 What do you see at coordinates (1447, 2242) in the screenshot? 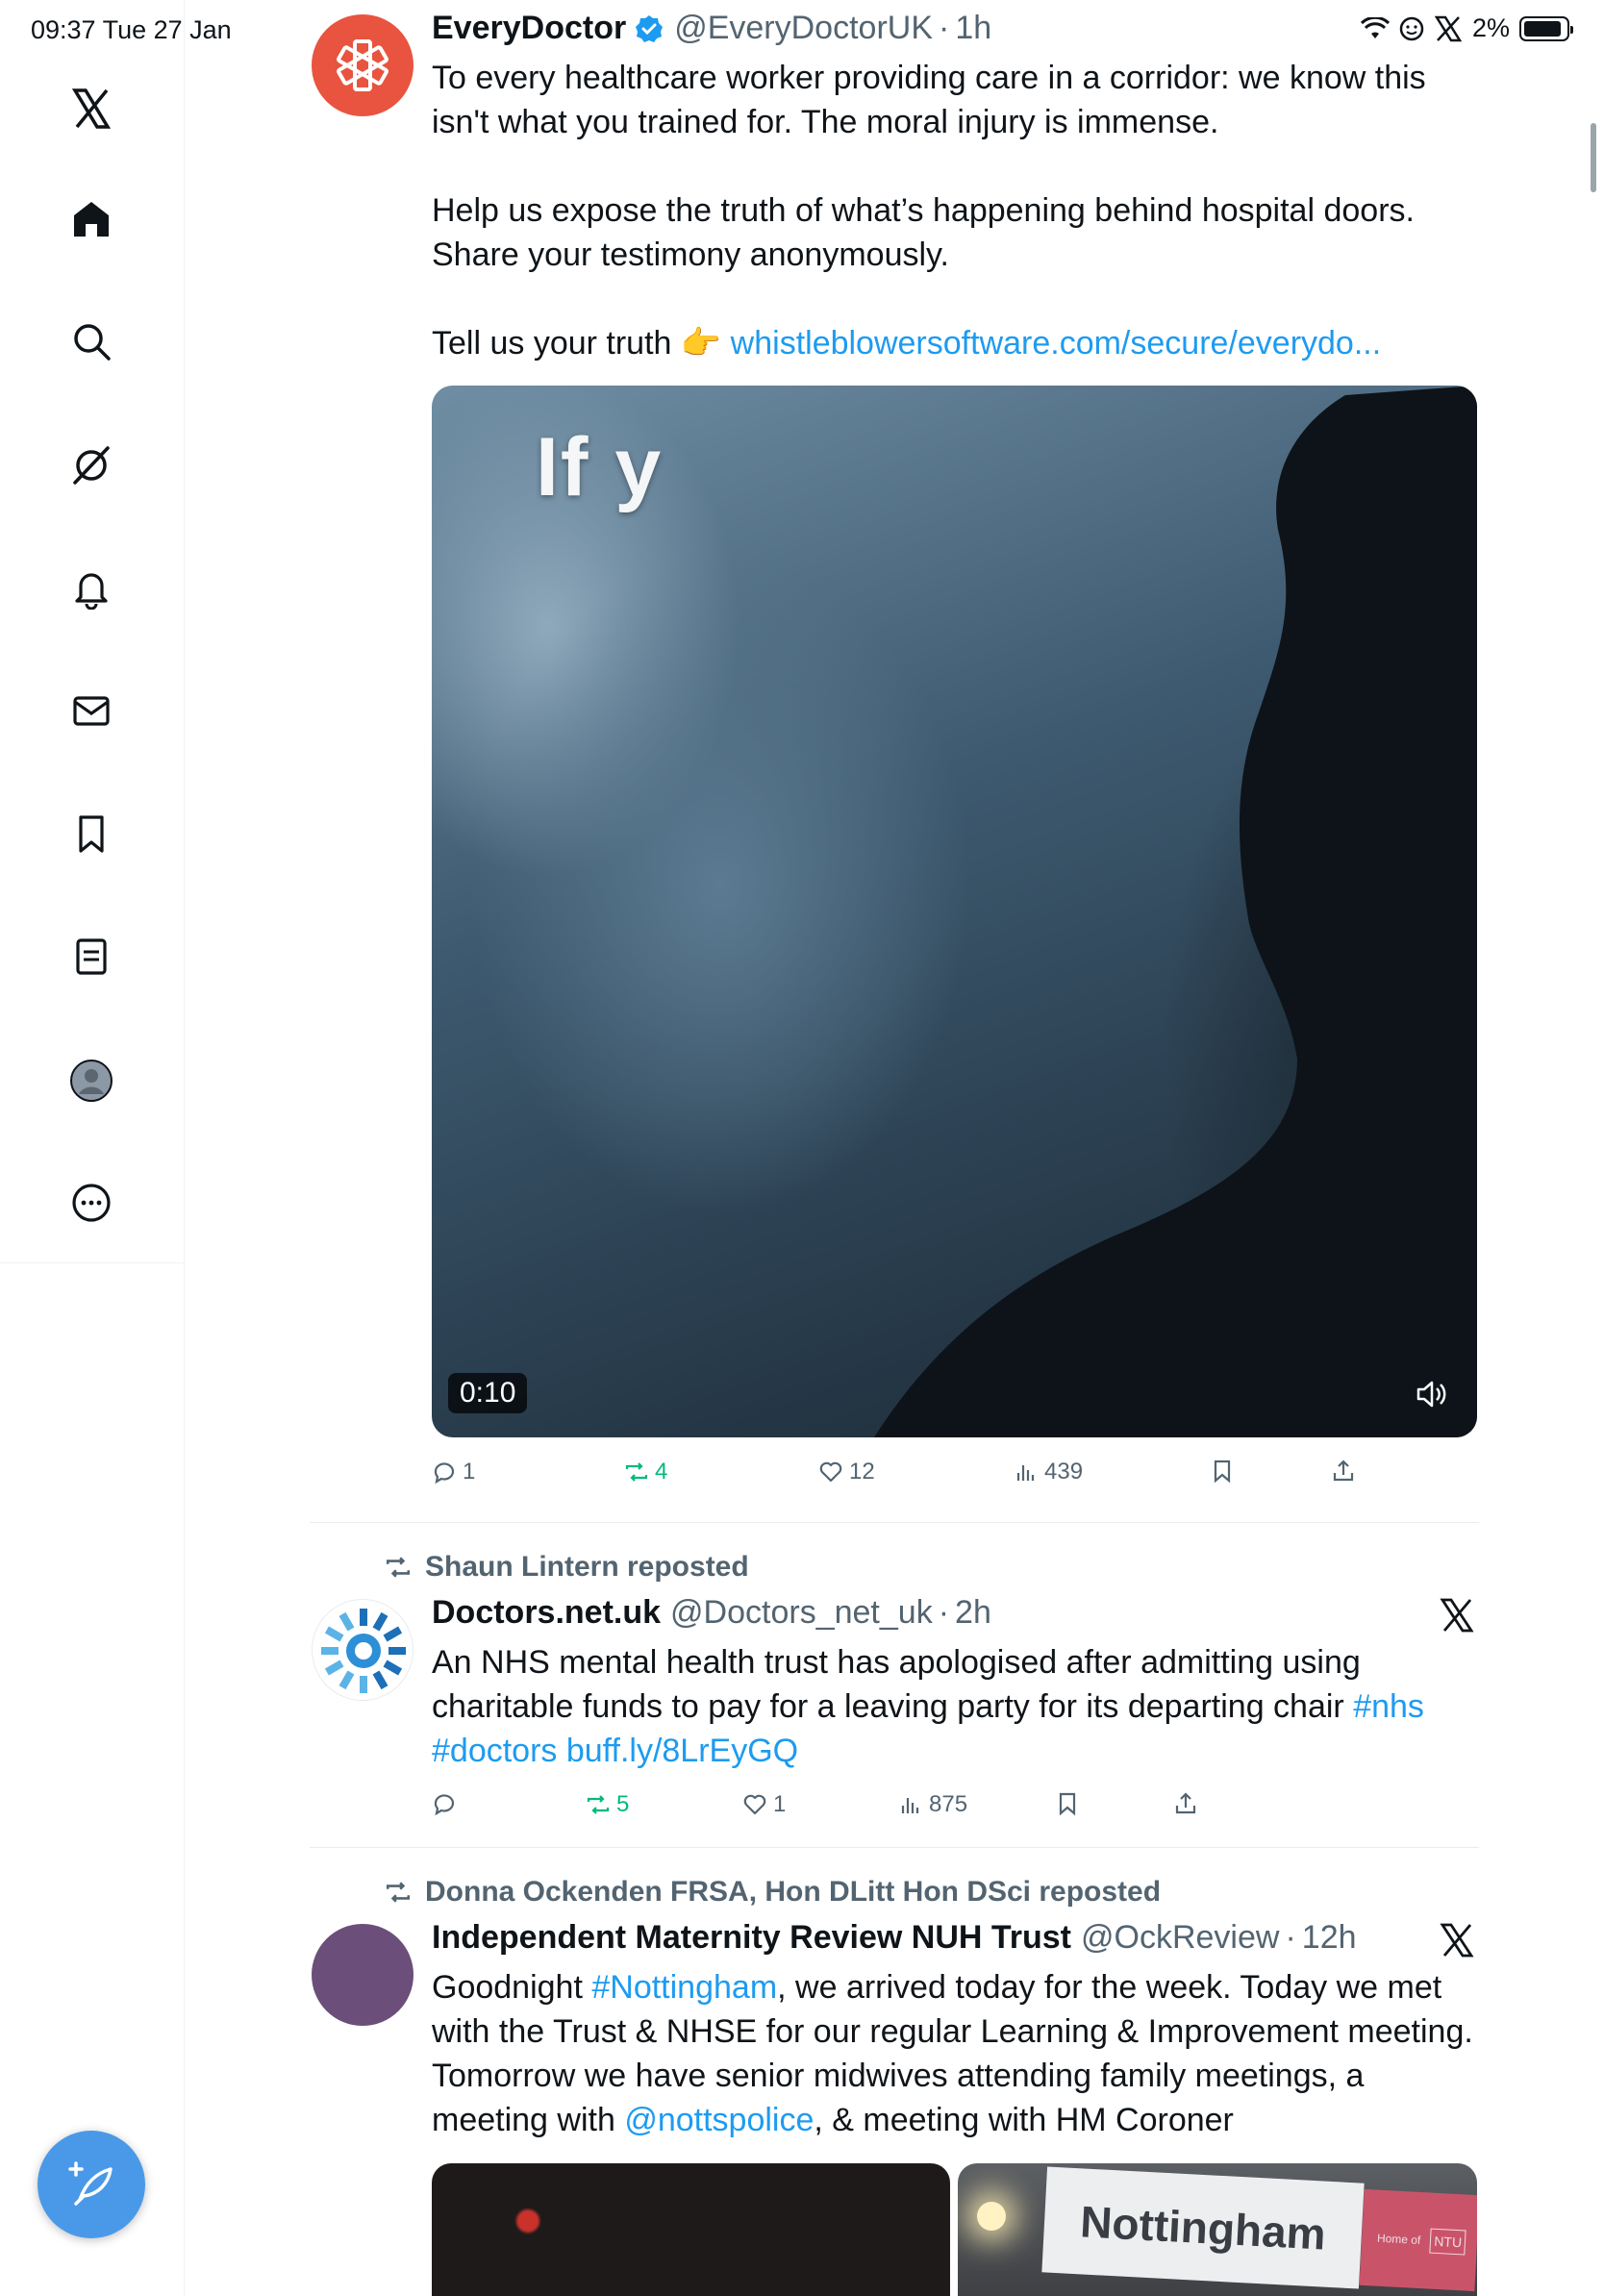
I see `ntu-logo: NTU` at bounding box center [1447, 2242].